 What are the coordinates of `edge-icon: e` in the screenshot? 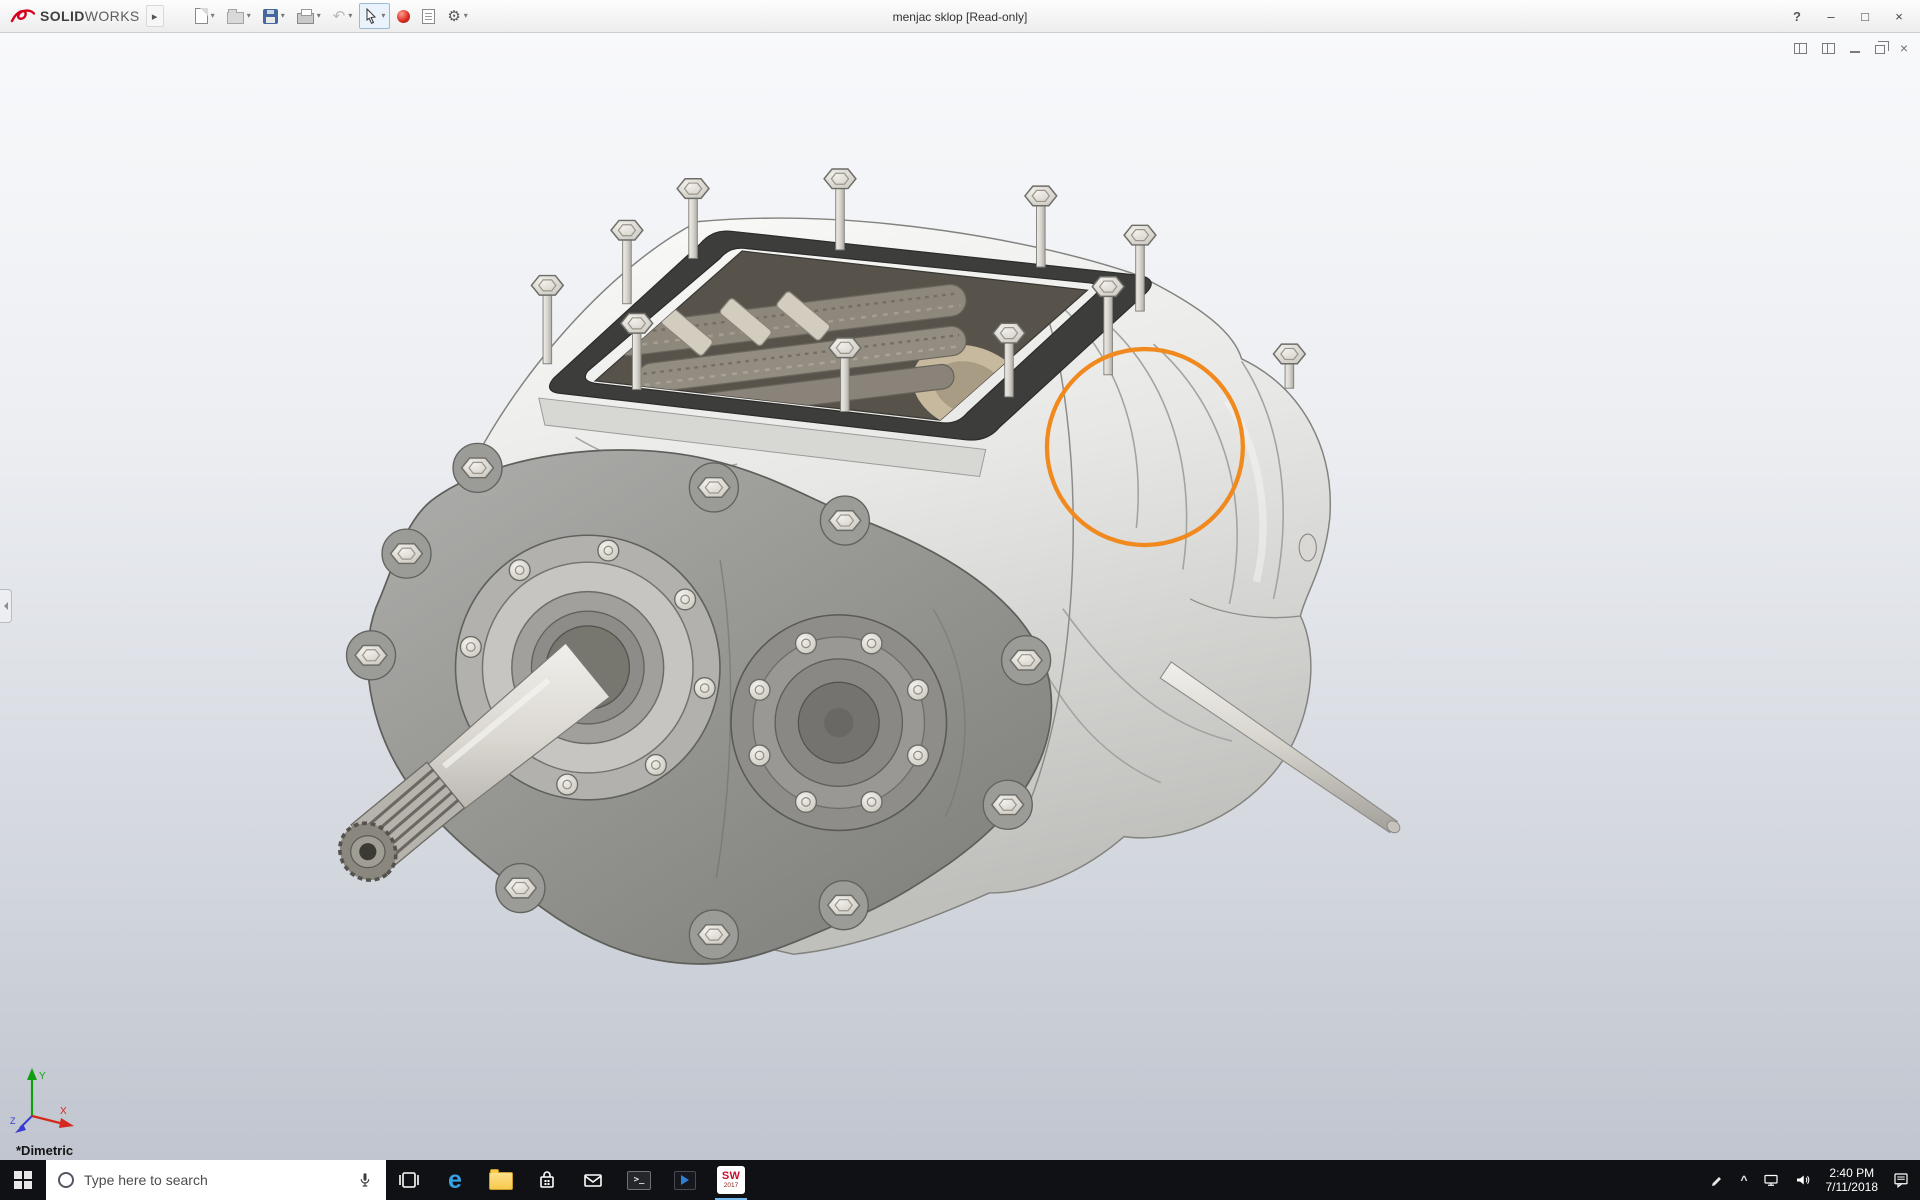 It's located at (455, 1179).